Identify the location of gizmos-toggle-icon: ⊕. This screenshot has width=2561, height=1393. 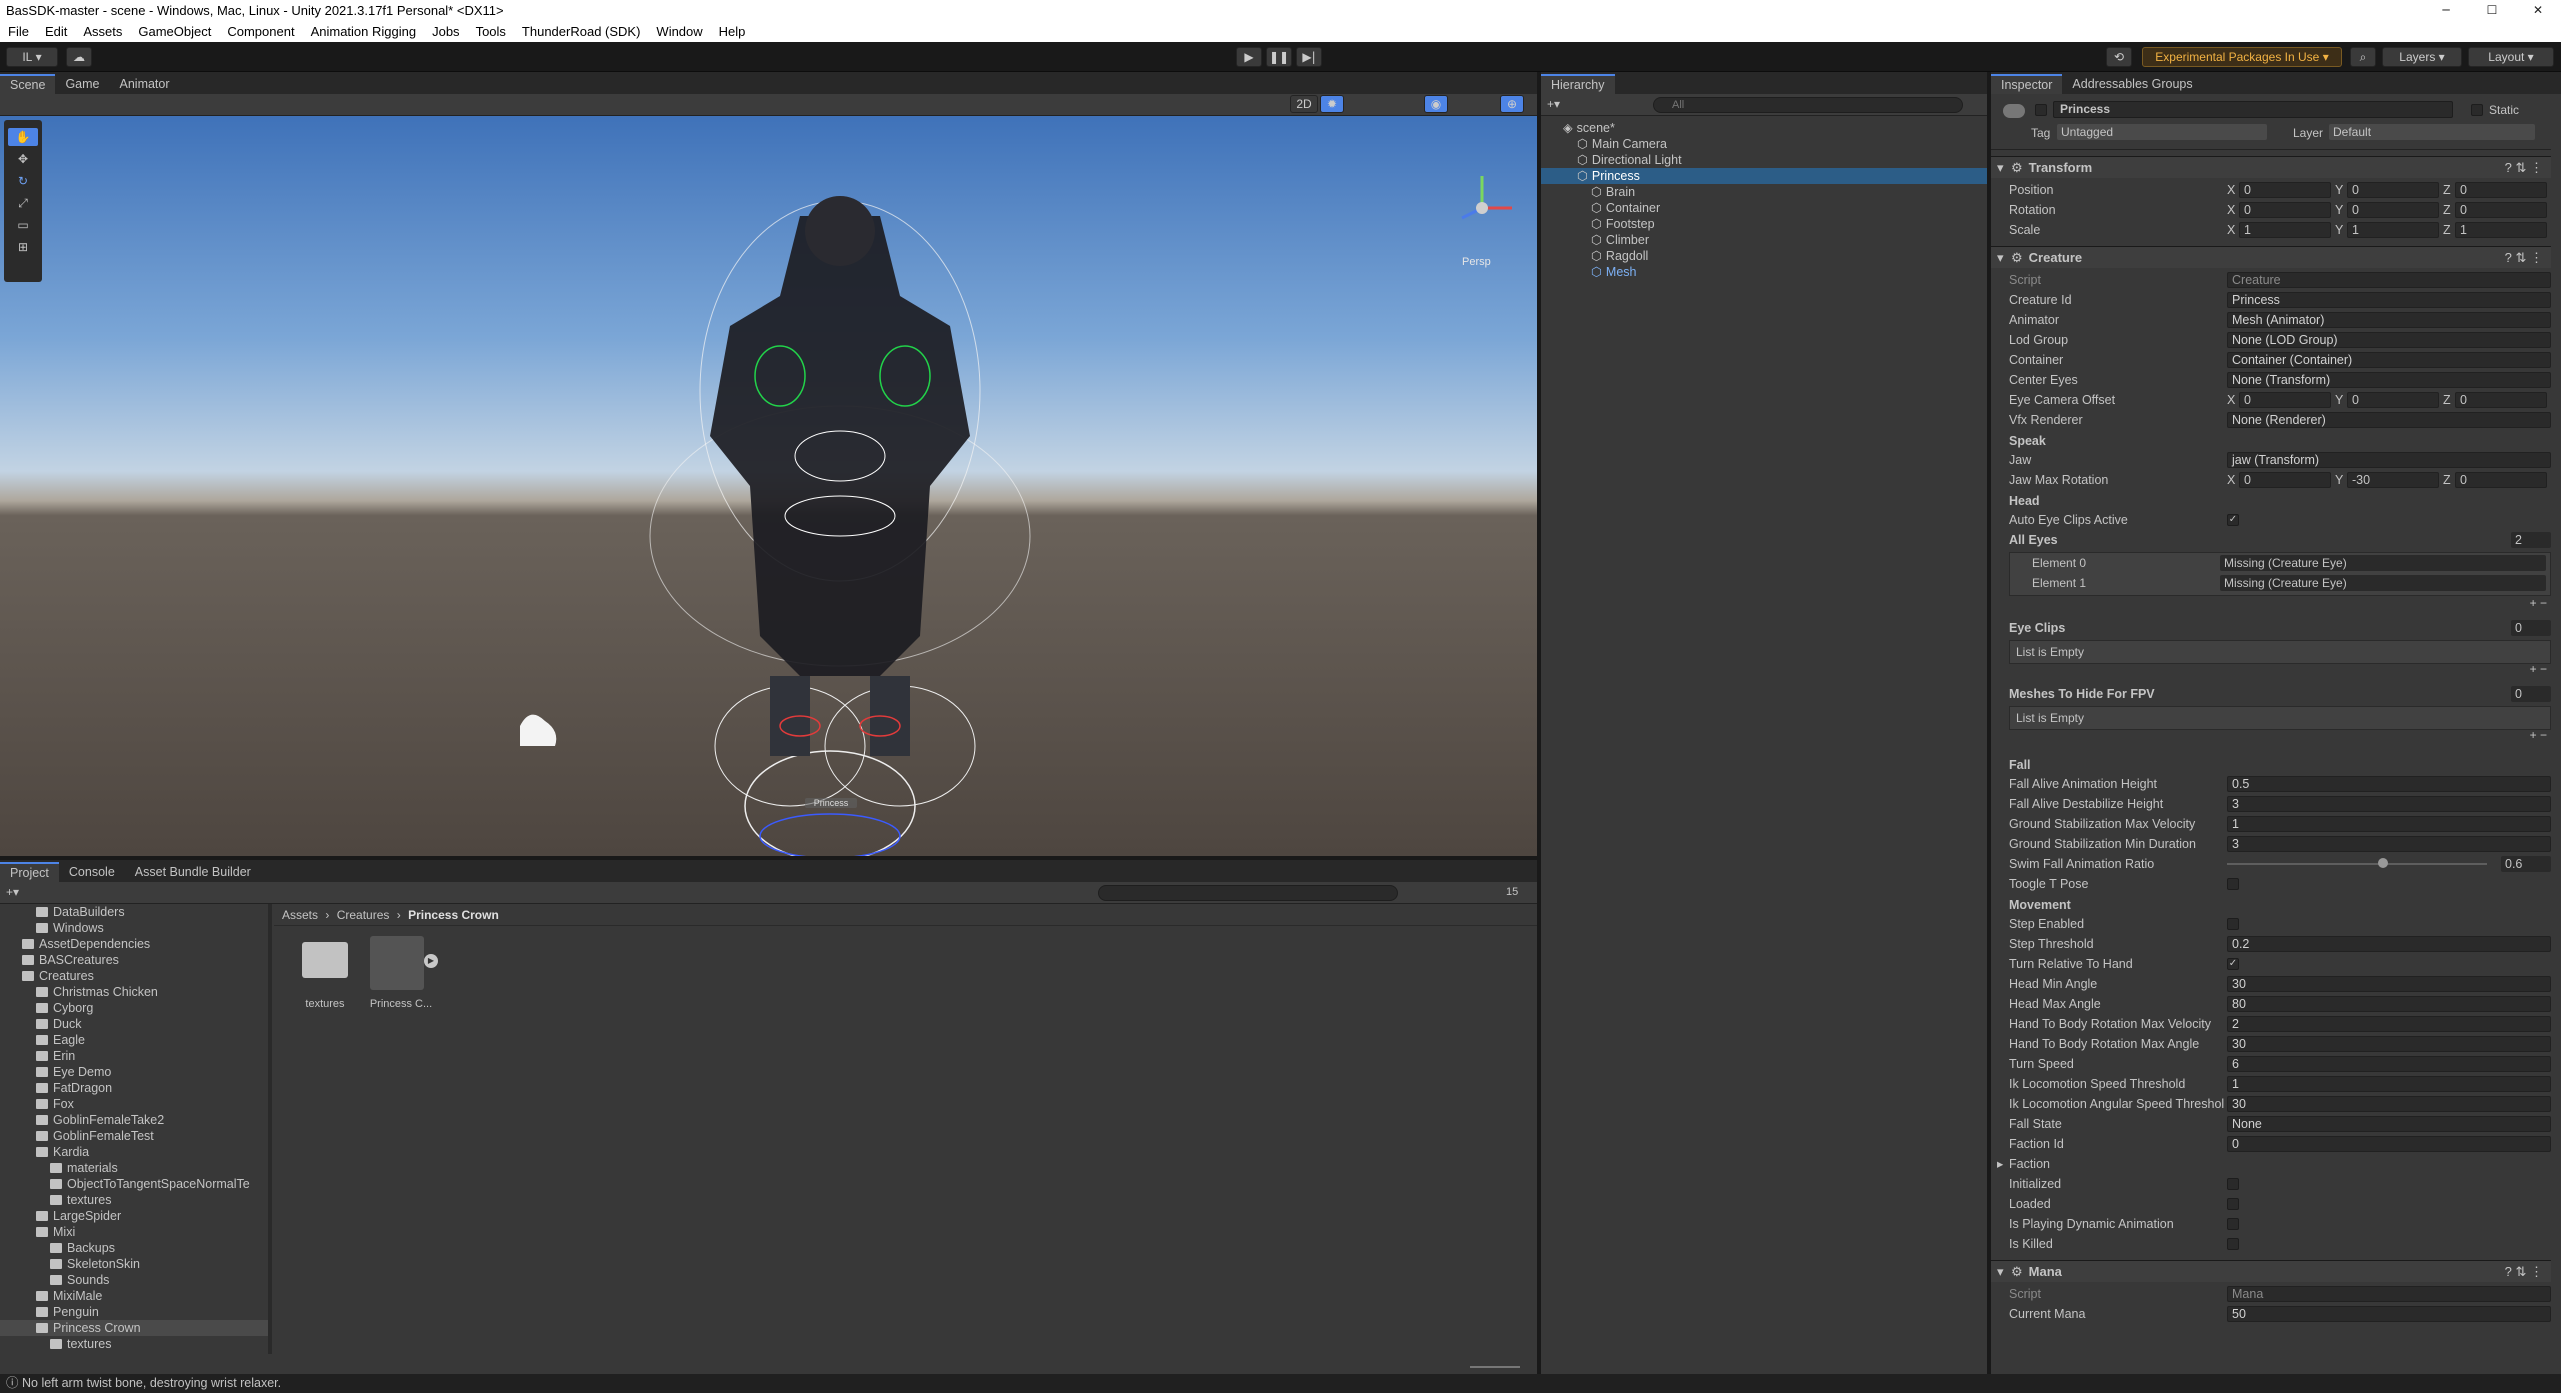
(1512, 104).